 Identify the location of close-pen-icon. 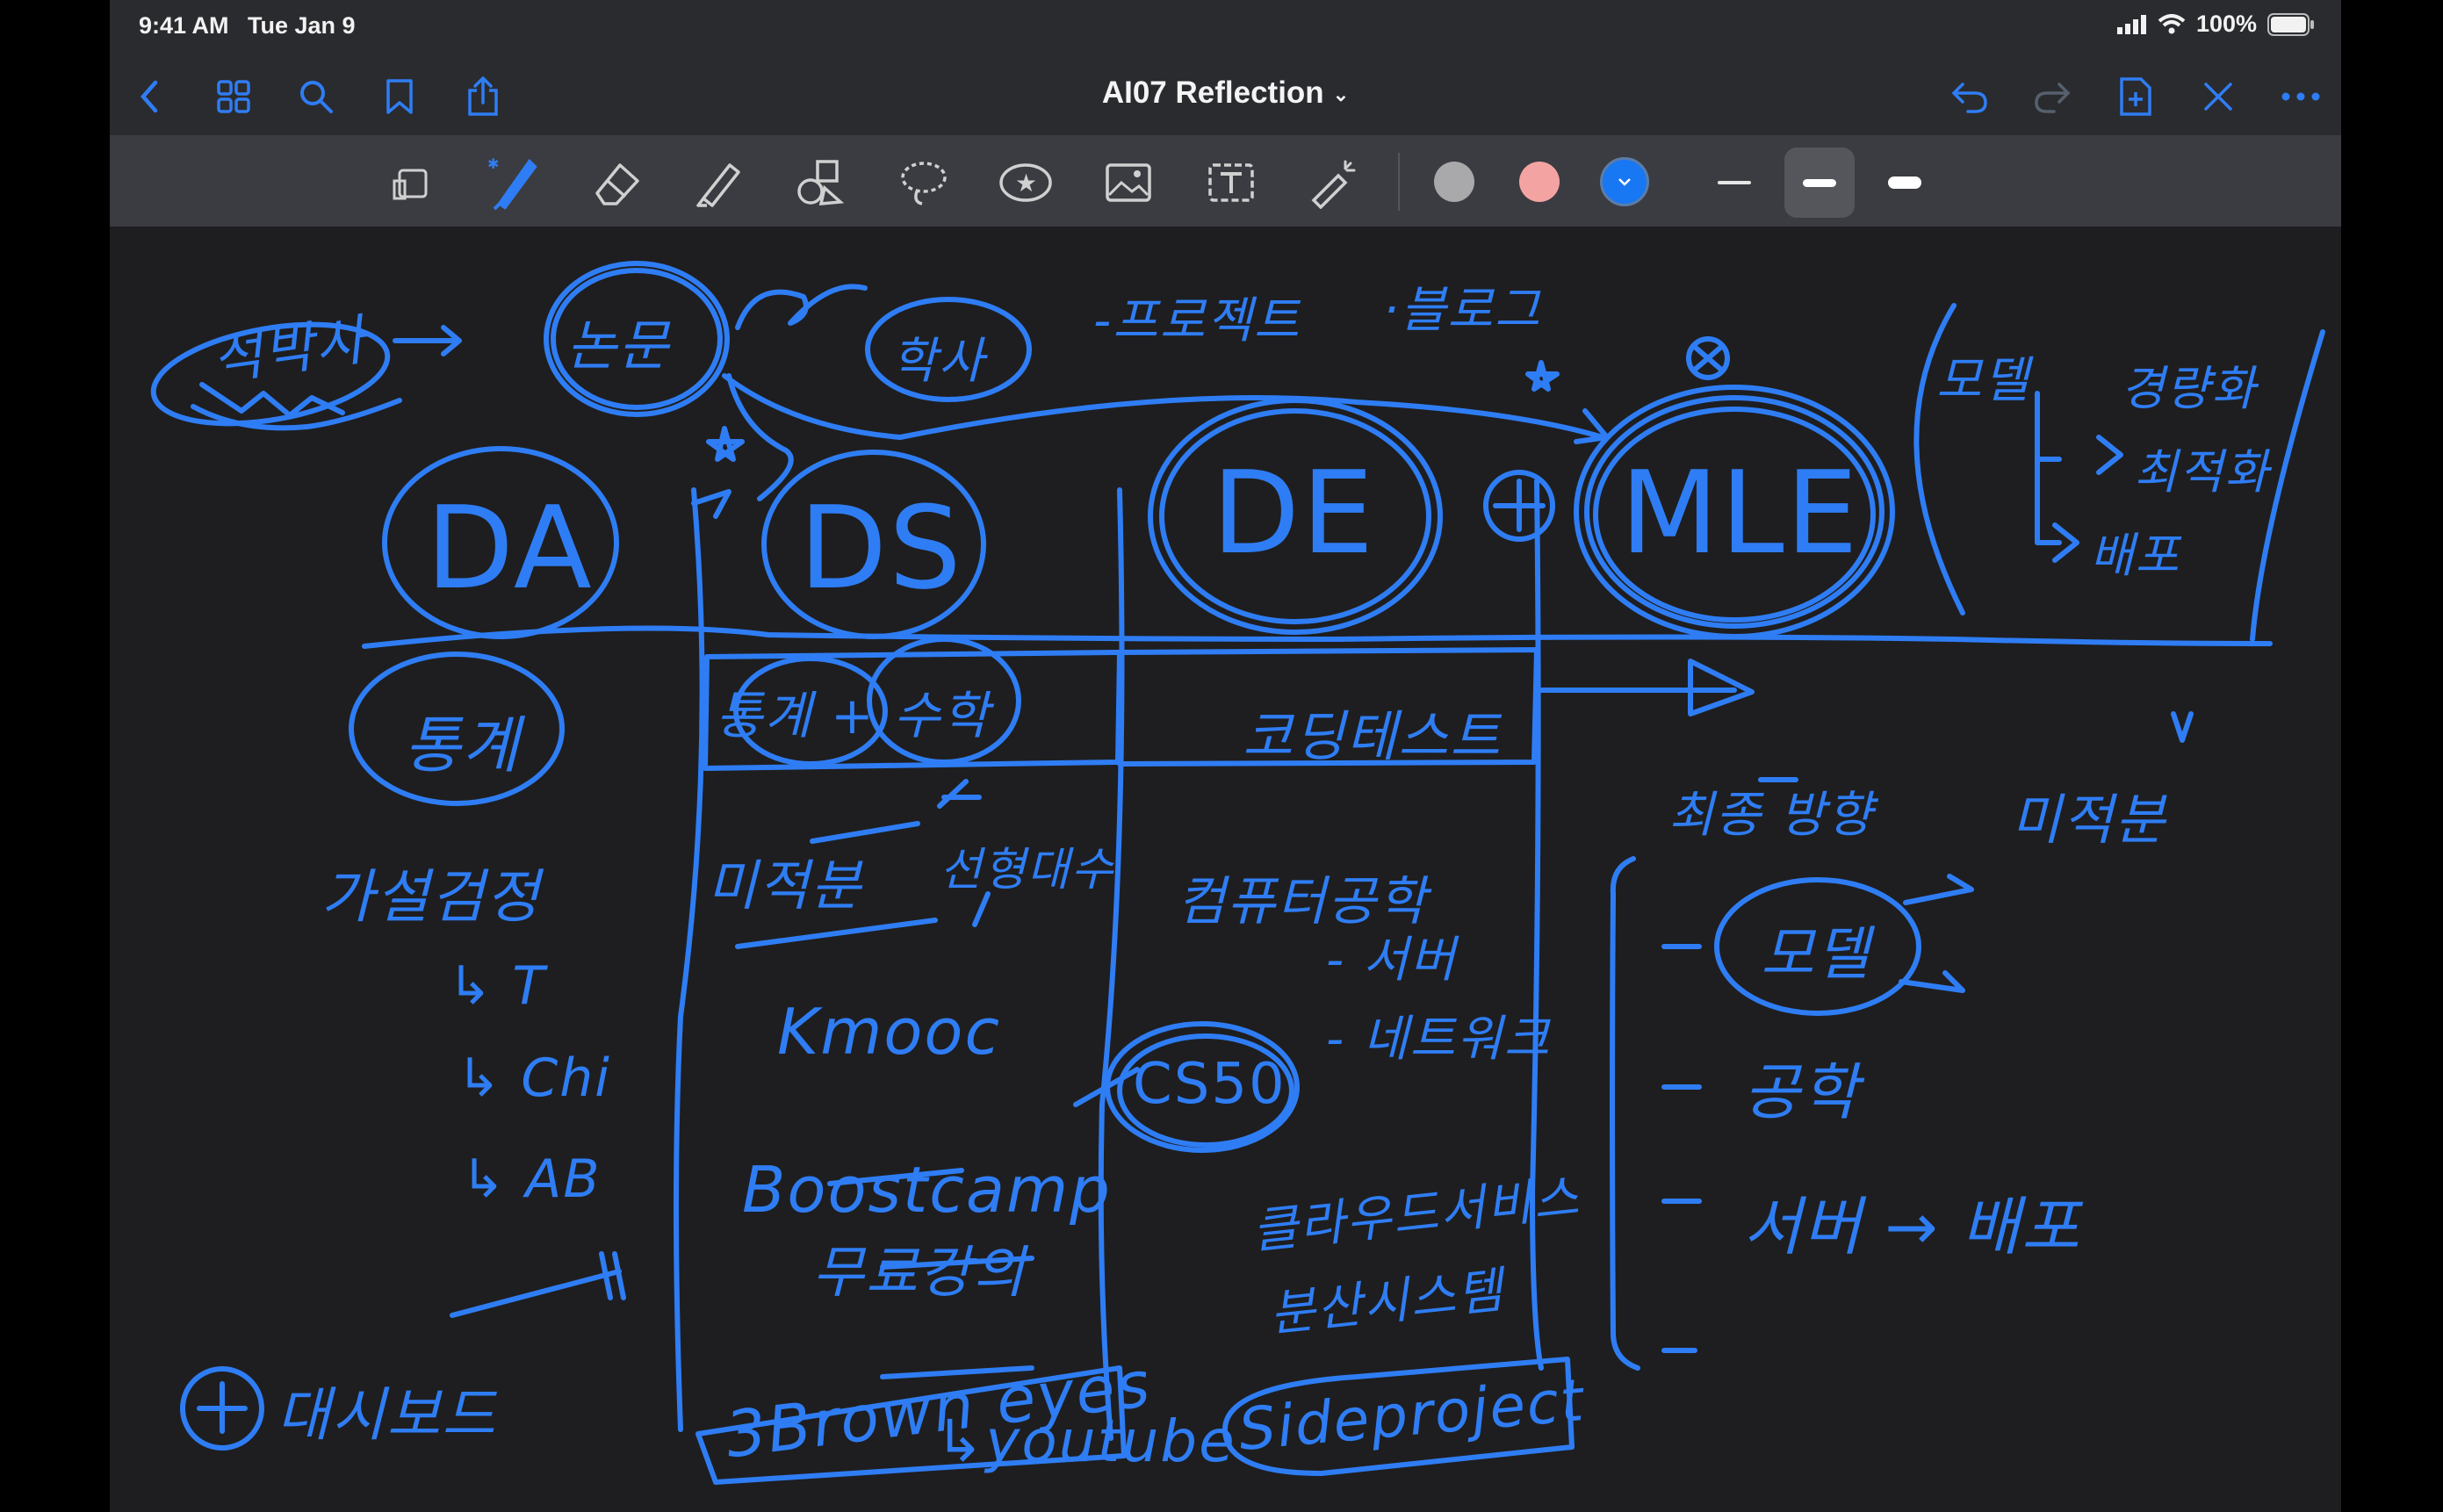
(2218, 97).